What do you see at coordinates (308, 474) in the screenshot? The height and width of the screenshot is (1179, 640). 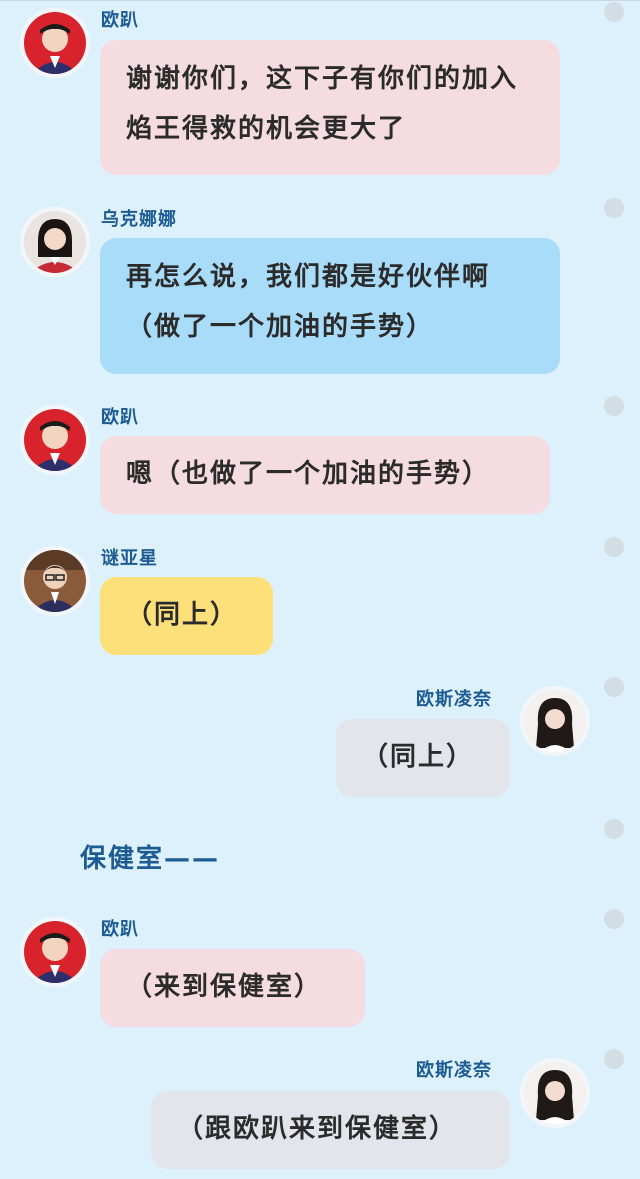 I see `message-text: 嗯（也做了一个加油的手势）` at bounding box center [308, 474].